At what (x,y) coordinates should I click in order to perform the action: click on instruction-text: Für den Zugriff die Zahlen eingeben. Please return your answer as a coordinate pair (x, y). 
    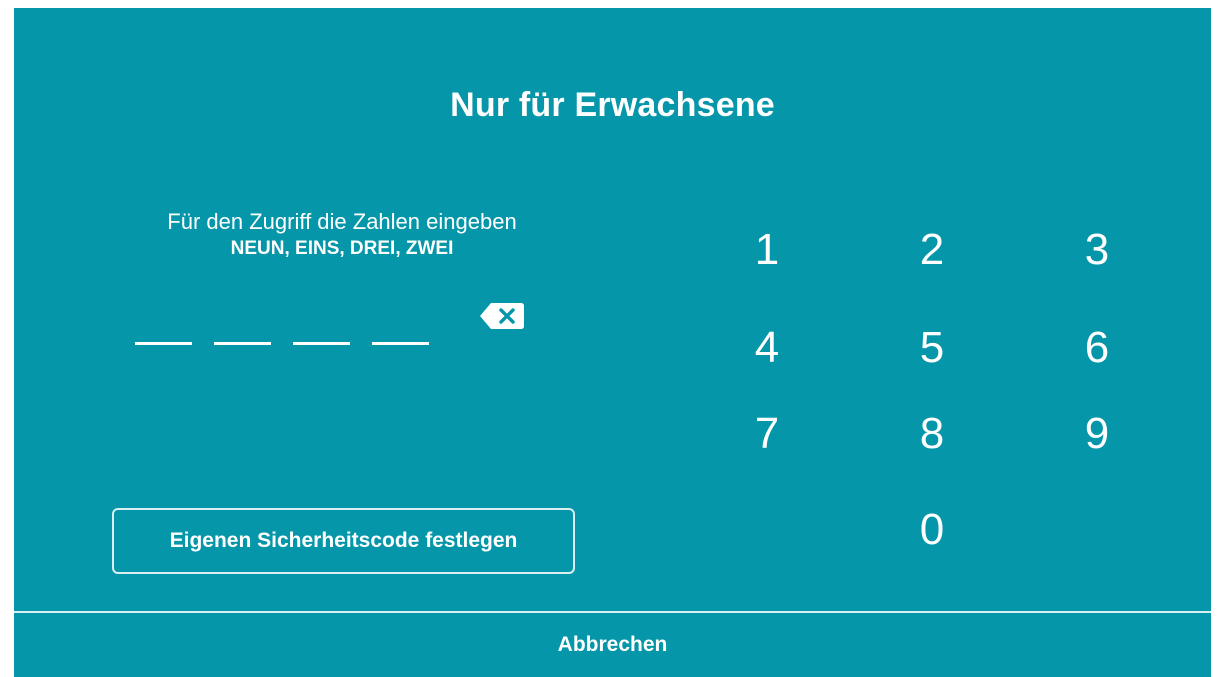
    Looking at the image, I should click on (342, 221).